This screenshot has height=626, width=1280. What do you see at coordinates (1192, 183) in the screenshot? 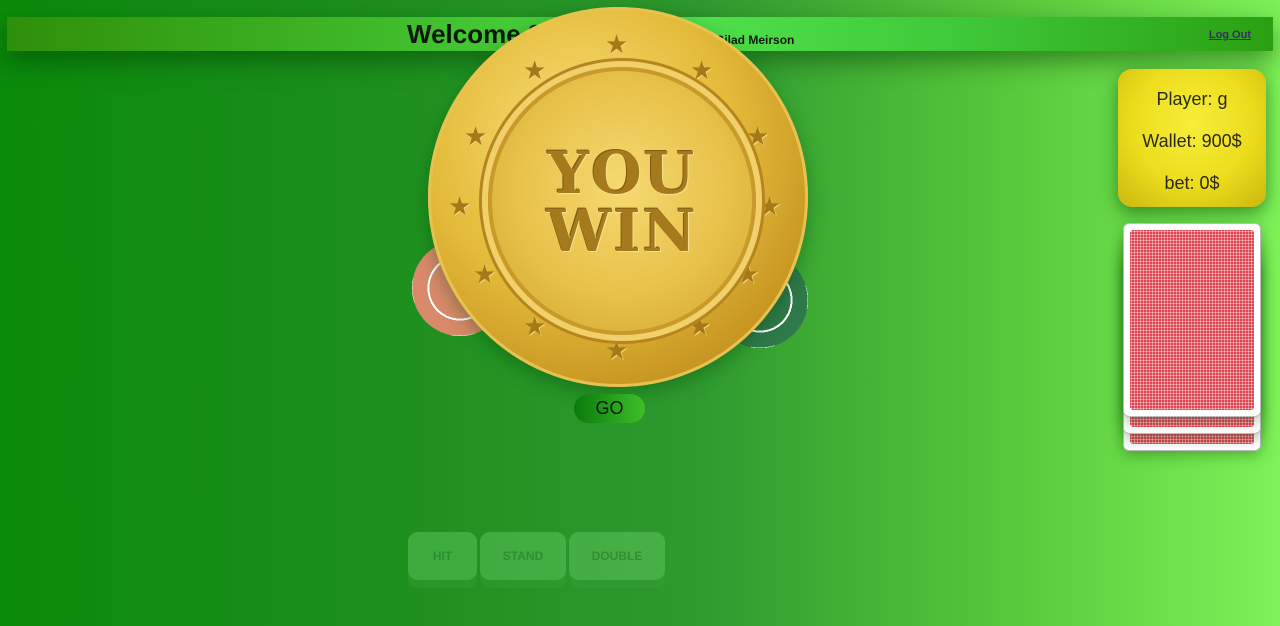
I see `bet-amount: bet: 0$` at bounding box center [1192, 183].